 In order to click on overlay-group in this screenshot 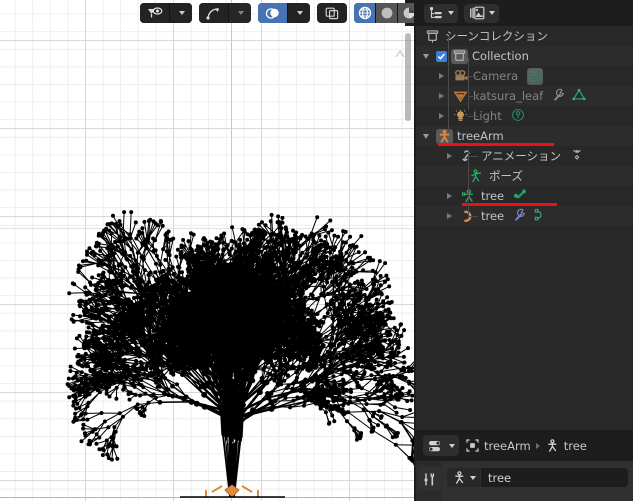, I will do `click(284, 13)`.